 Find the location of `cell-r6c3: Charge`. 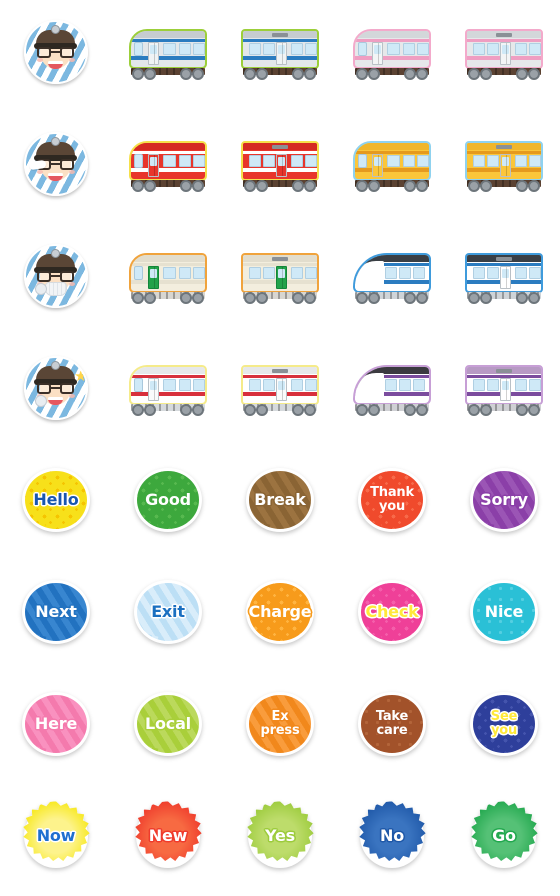

cell-r6c3: Charge is located at coordinates (280, 616).